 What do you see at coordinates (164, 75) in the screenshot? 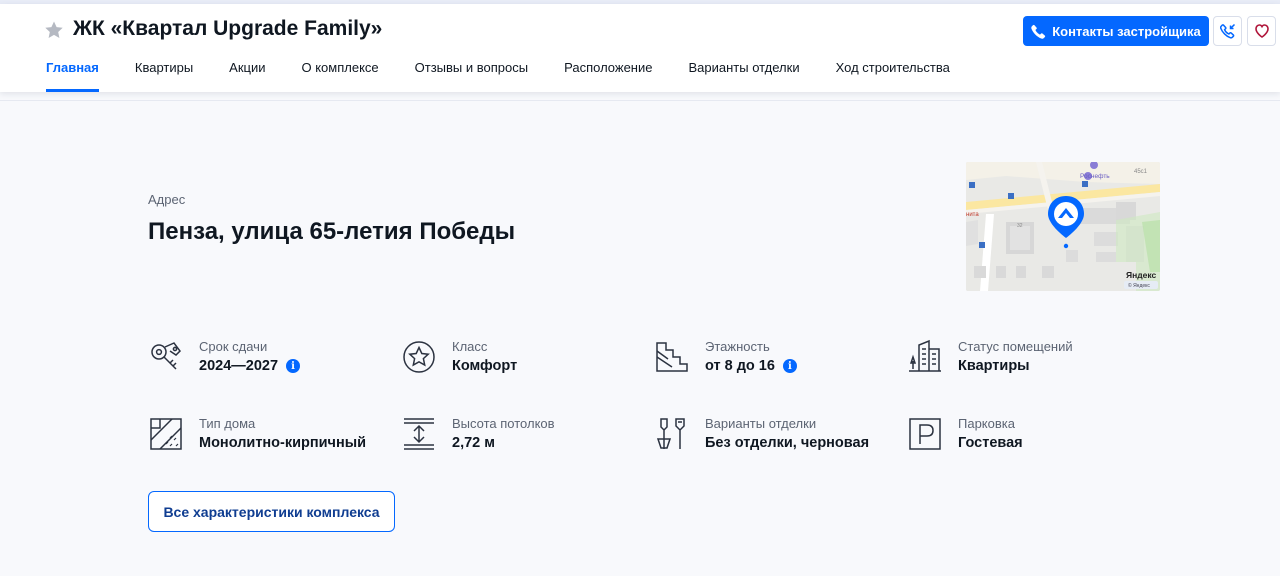
I see `tab-apartments: Квартиры` at bounding box center [164, 75].